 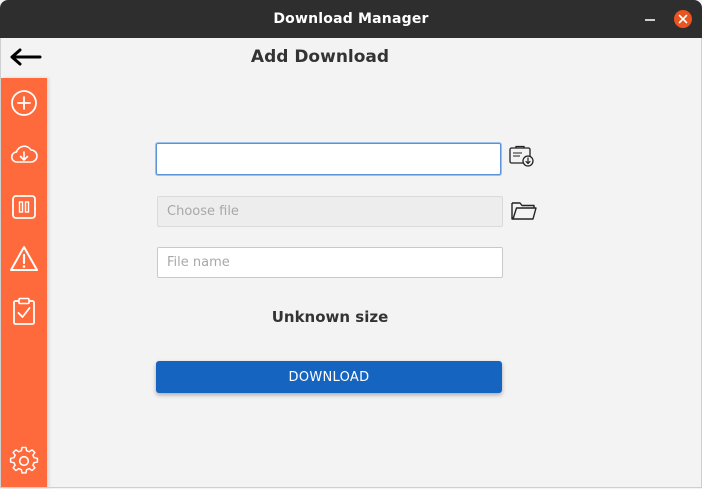 I want to click on sidebar-item-paused, so click(x=24, y=207).